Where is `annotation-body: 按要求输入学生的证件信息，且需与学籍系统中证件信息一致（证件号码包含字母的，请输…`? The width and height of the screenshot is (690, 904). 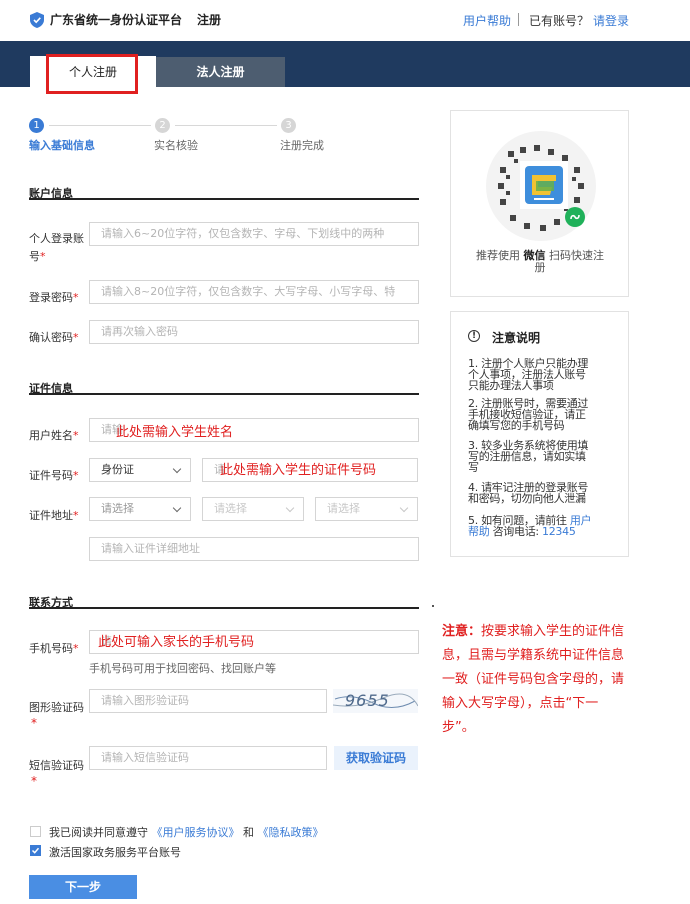 annotation-body: 按要求输入学生的证件信息，且需与学籍系统中证件信息一致（证件号码包含字母的，请输… is located at coordinates (533, 679).